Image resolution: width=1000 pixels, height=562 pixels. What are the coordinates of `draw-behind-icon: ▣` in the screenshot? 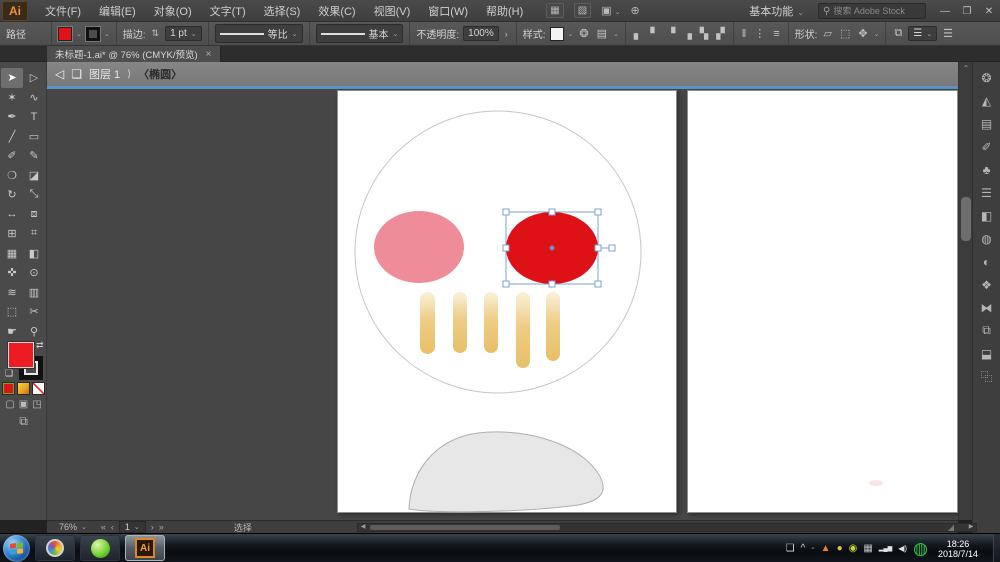 It's located at (23, 404).